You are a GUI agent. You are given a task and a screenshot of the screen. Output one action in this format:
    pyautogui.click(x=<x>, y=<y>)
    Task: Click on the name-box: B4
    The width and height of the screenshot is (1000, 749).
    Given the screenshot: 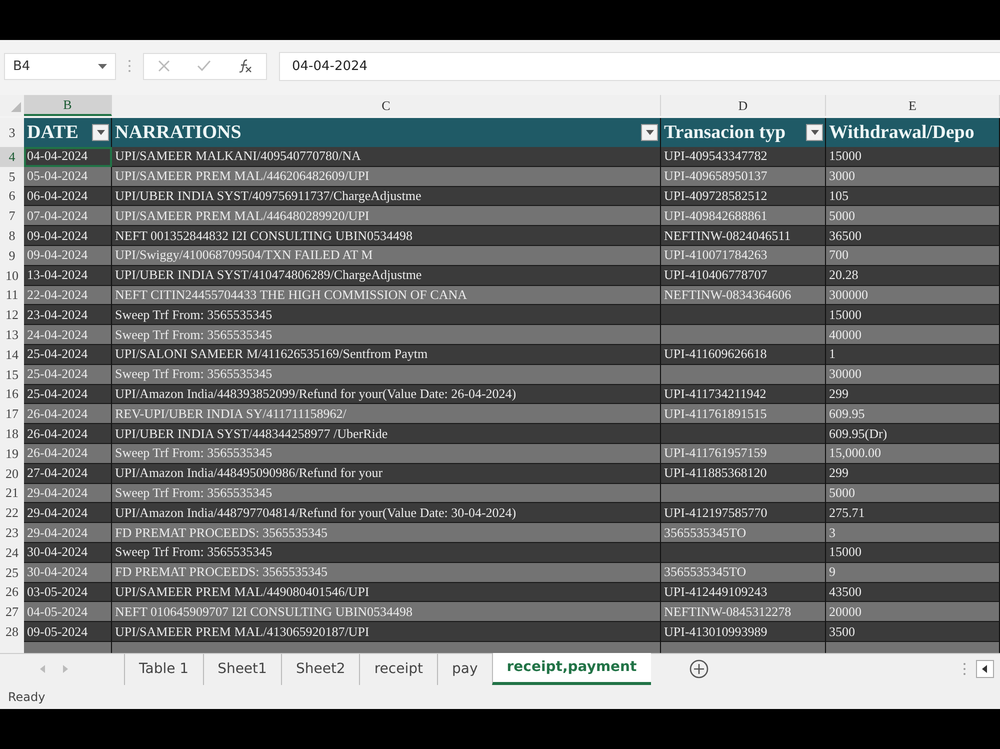 What is the action you would take?
    pyautogui.click(x=60, y=66)
    